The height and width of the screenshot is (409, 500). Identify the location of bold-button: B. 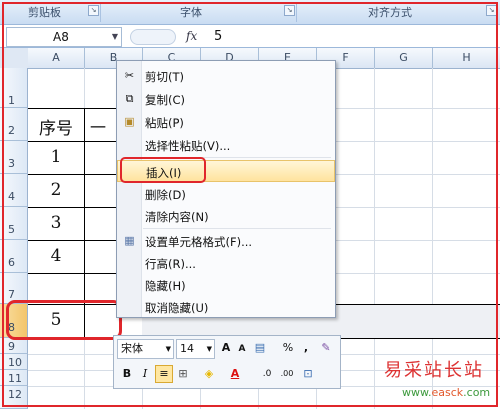
(127, 374).